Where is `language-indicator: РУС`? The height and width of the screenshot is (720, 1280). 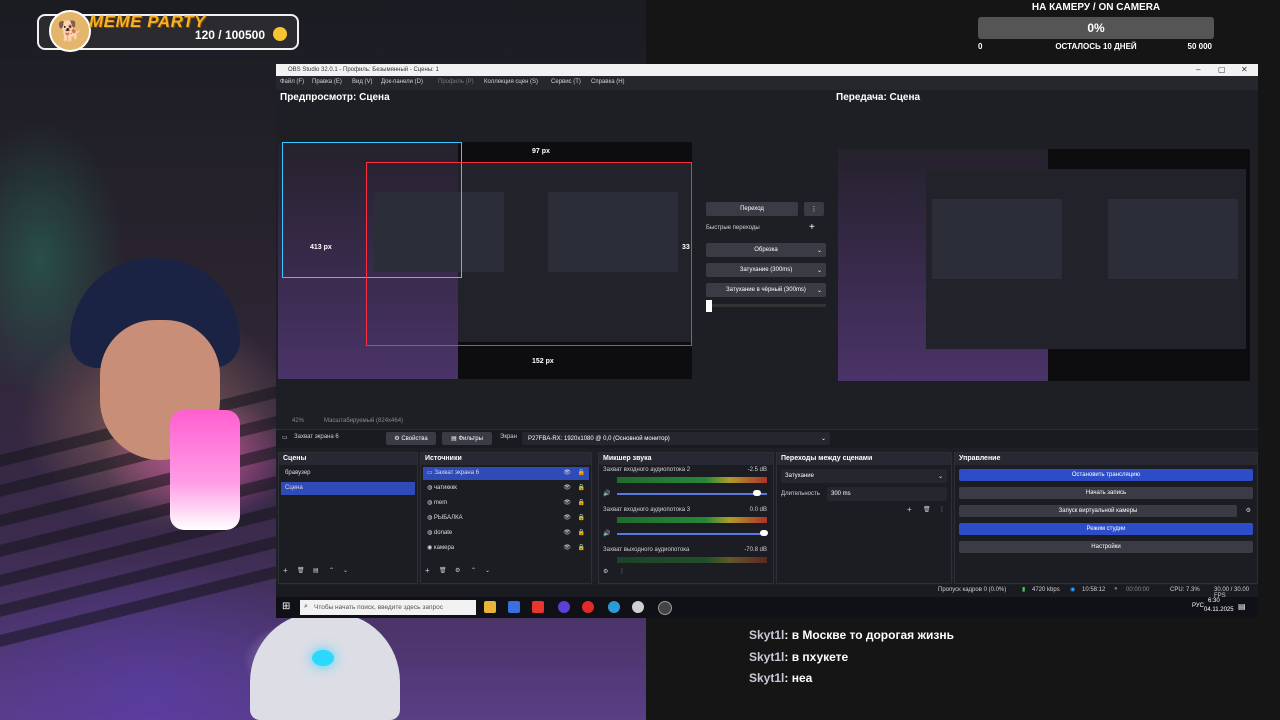 language-indicator: РУС is located at coordinates (1198, 606).